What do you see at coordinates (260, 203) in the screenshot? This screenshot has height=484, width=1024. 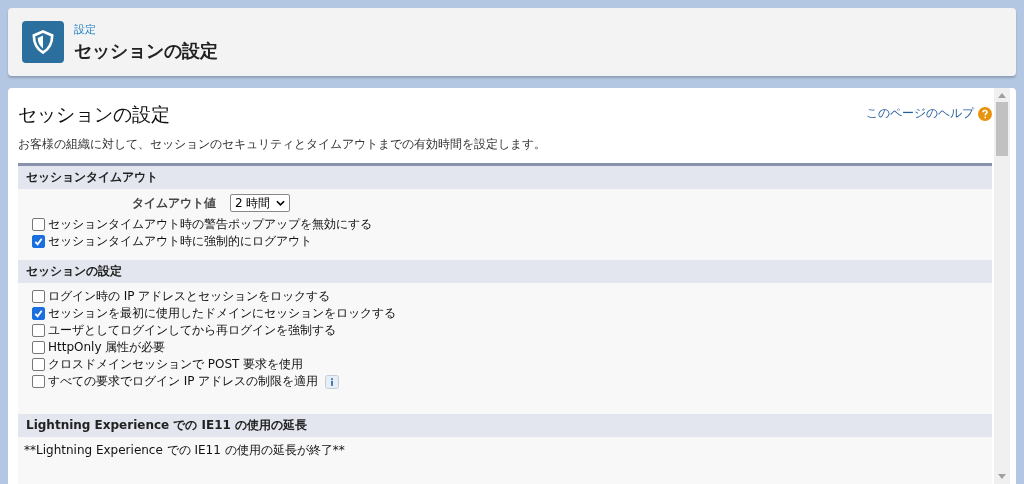 I see `timeout-select: 2 時間` at bounding box center [260, 203].